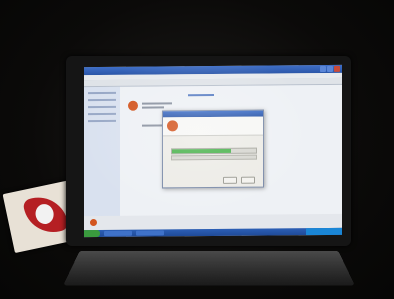 The width and height of the screenshot is (394, 299). I want to click on maximize-icon, so click(330, 69).